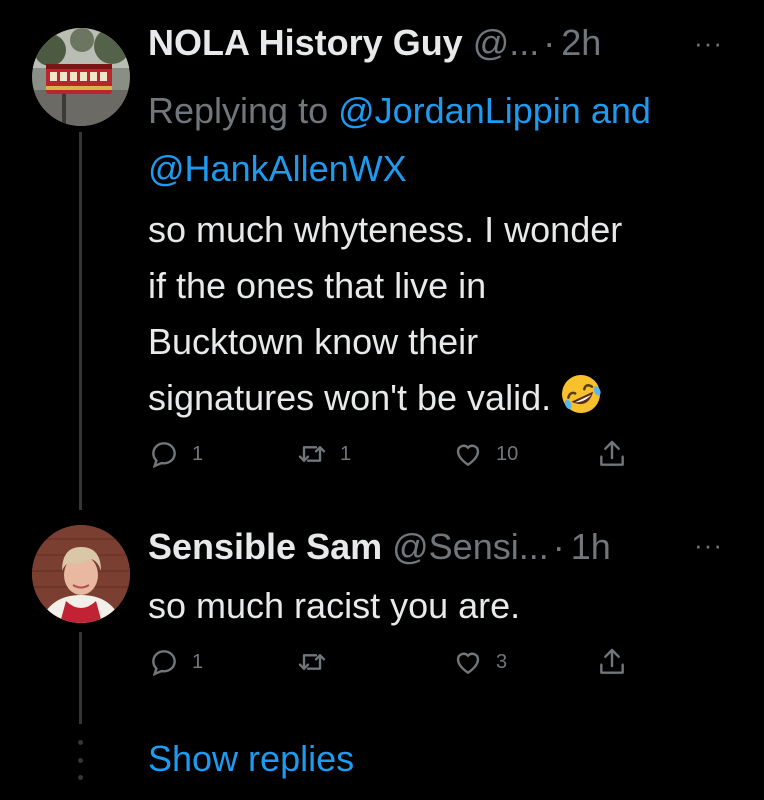 Image resolution: width=764 pixels, height=800 pixels. What do you see at coordinates (251, 759) in the screenshot?
I see `show-replies-link: Show replies` at bounding box center [251, 759].